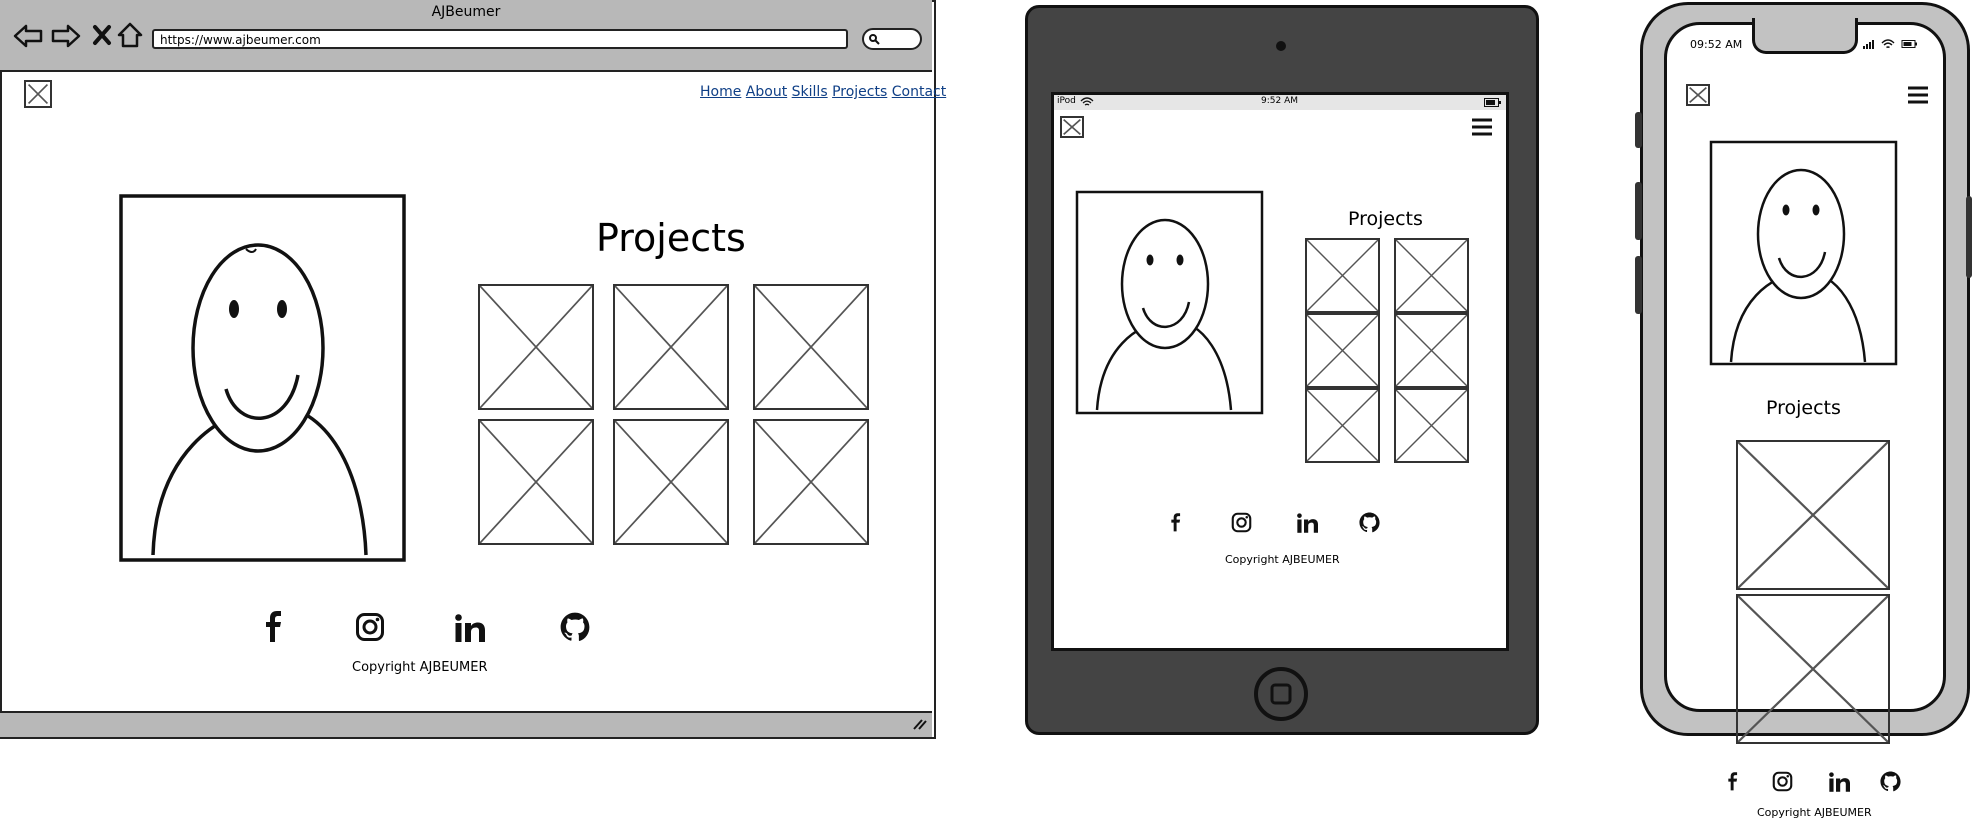  What do you see at coordinates (1698, 95) in the screenshot?
I see `phone-logo-placeholder` at bounding box center [1698, 95].